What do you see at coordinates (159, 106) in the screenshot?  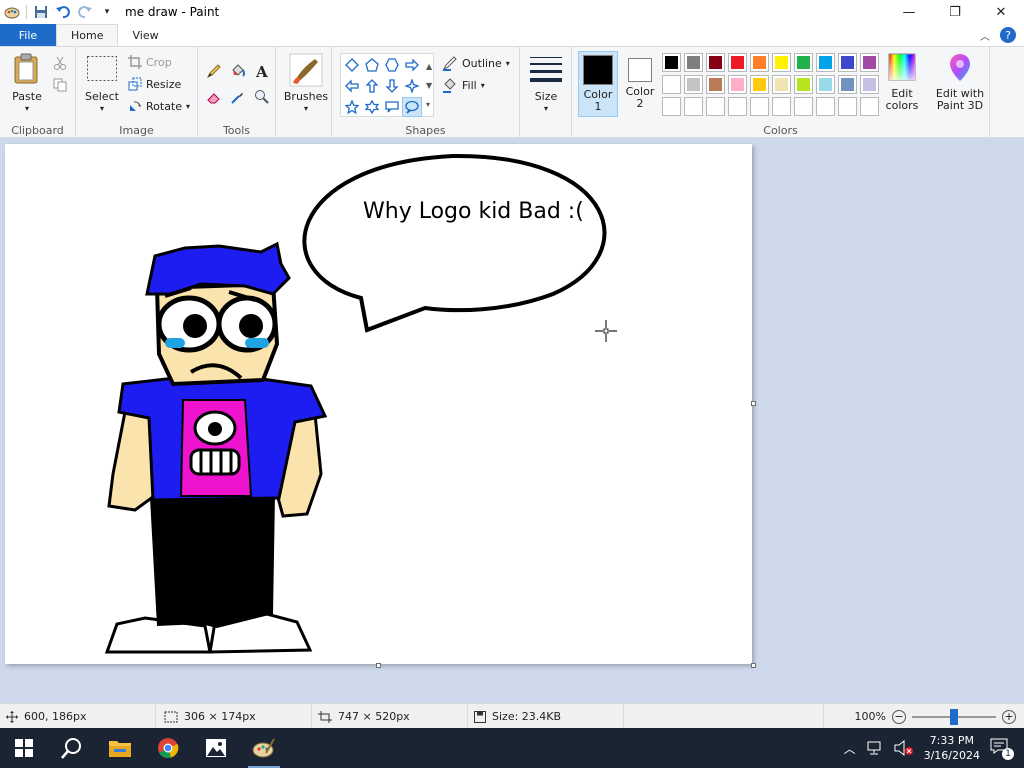 I see `rotate-button: Rotate ▾` at bounding box center [159, 106].